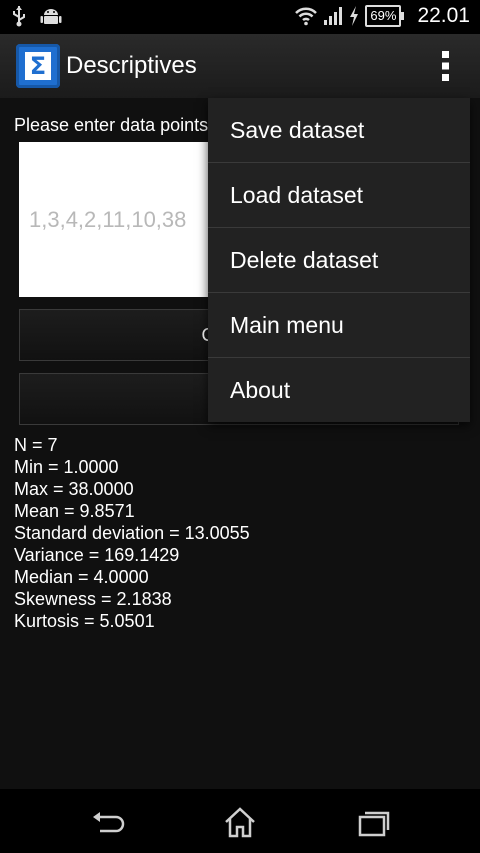 This screenshot has width=480, height=853. I want to click on action-bar: Σ Descriptives, so click(240, 66).